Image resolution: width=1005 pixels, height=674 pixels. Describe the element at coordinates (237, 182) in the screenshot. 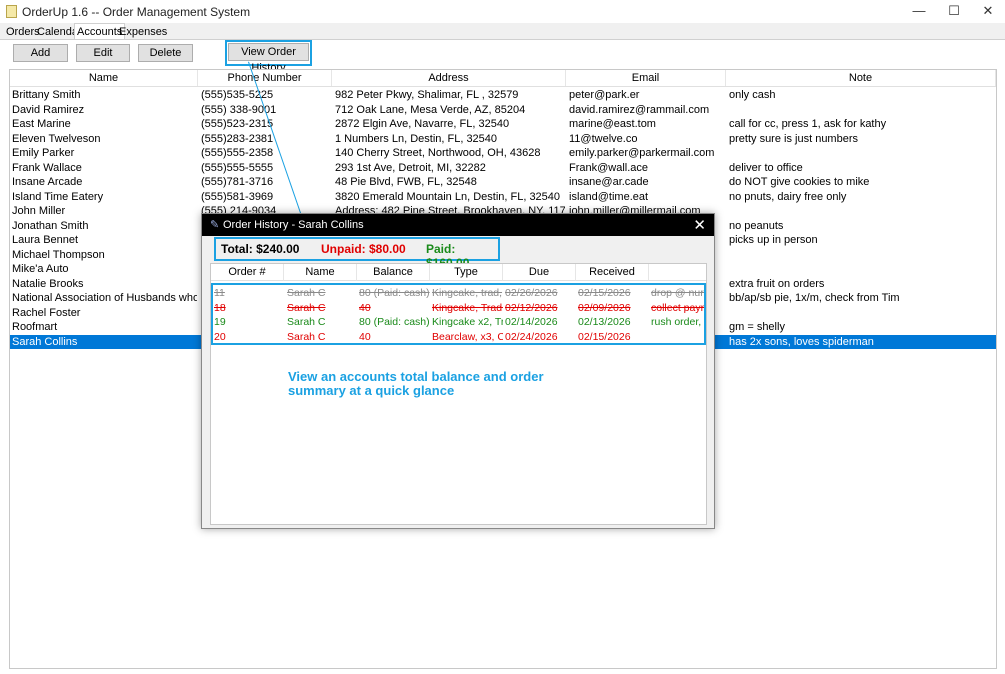

I see `table-cell: (555)781-3716` at that location.